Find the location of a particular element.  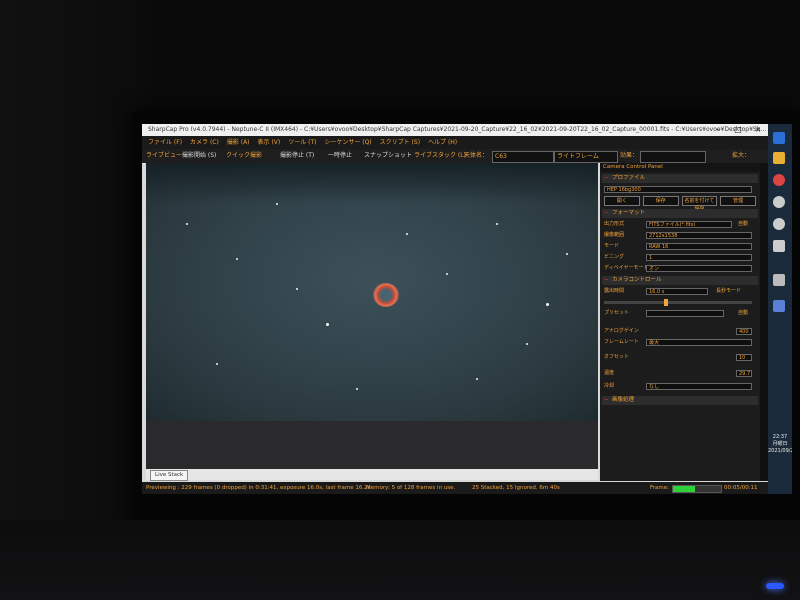

preset-row: プリセット 自動 is located at coordinates (680, 313).